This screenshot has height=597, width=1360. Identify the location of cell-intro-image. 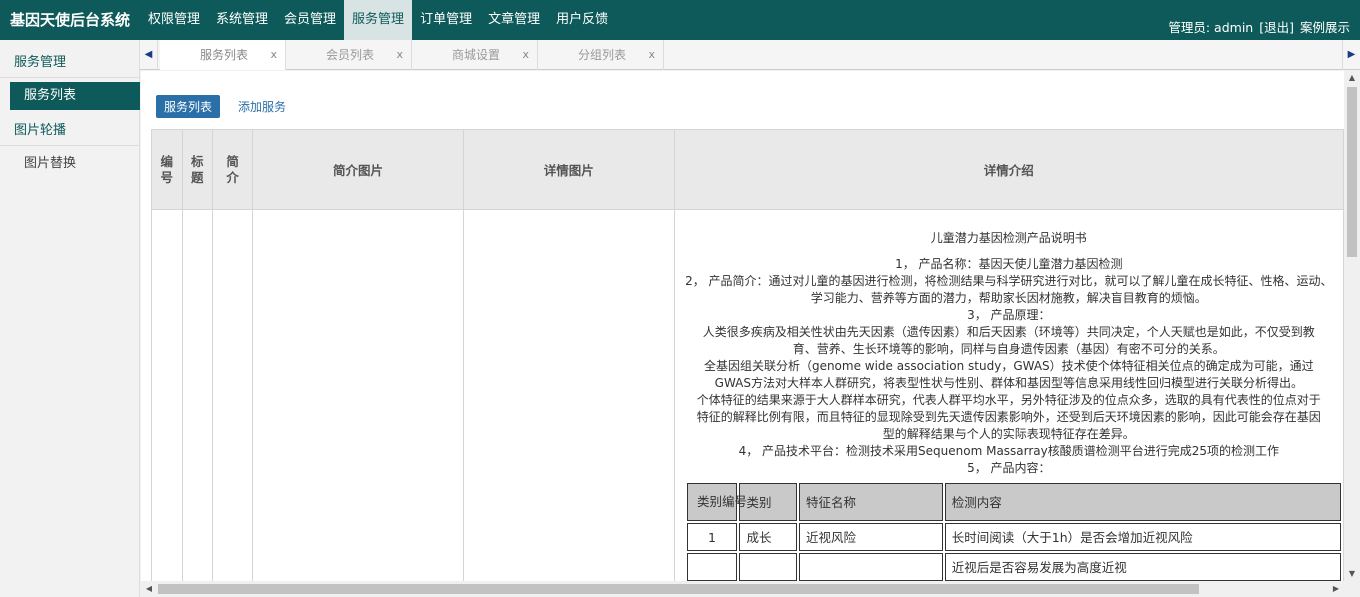
(358, 395).